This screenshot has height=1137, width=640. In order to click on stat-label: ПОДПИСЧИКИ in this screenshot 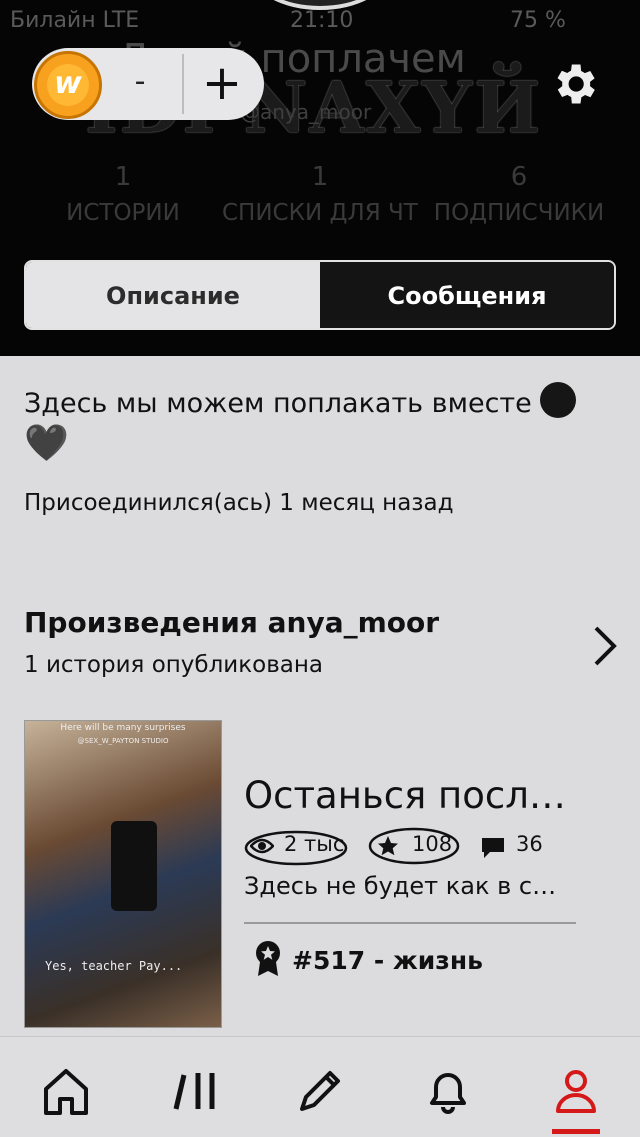, I will do `click(519, 213)`.